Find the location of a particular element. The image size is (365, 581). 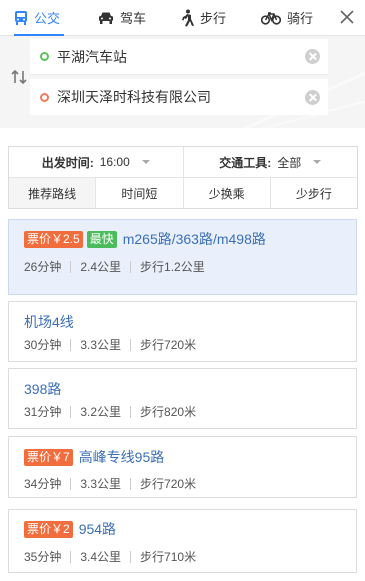

tab-recommended: 推荐路线 is located at coordinates (52, 193).